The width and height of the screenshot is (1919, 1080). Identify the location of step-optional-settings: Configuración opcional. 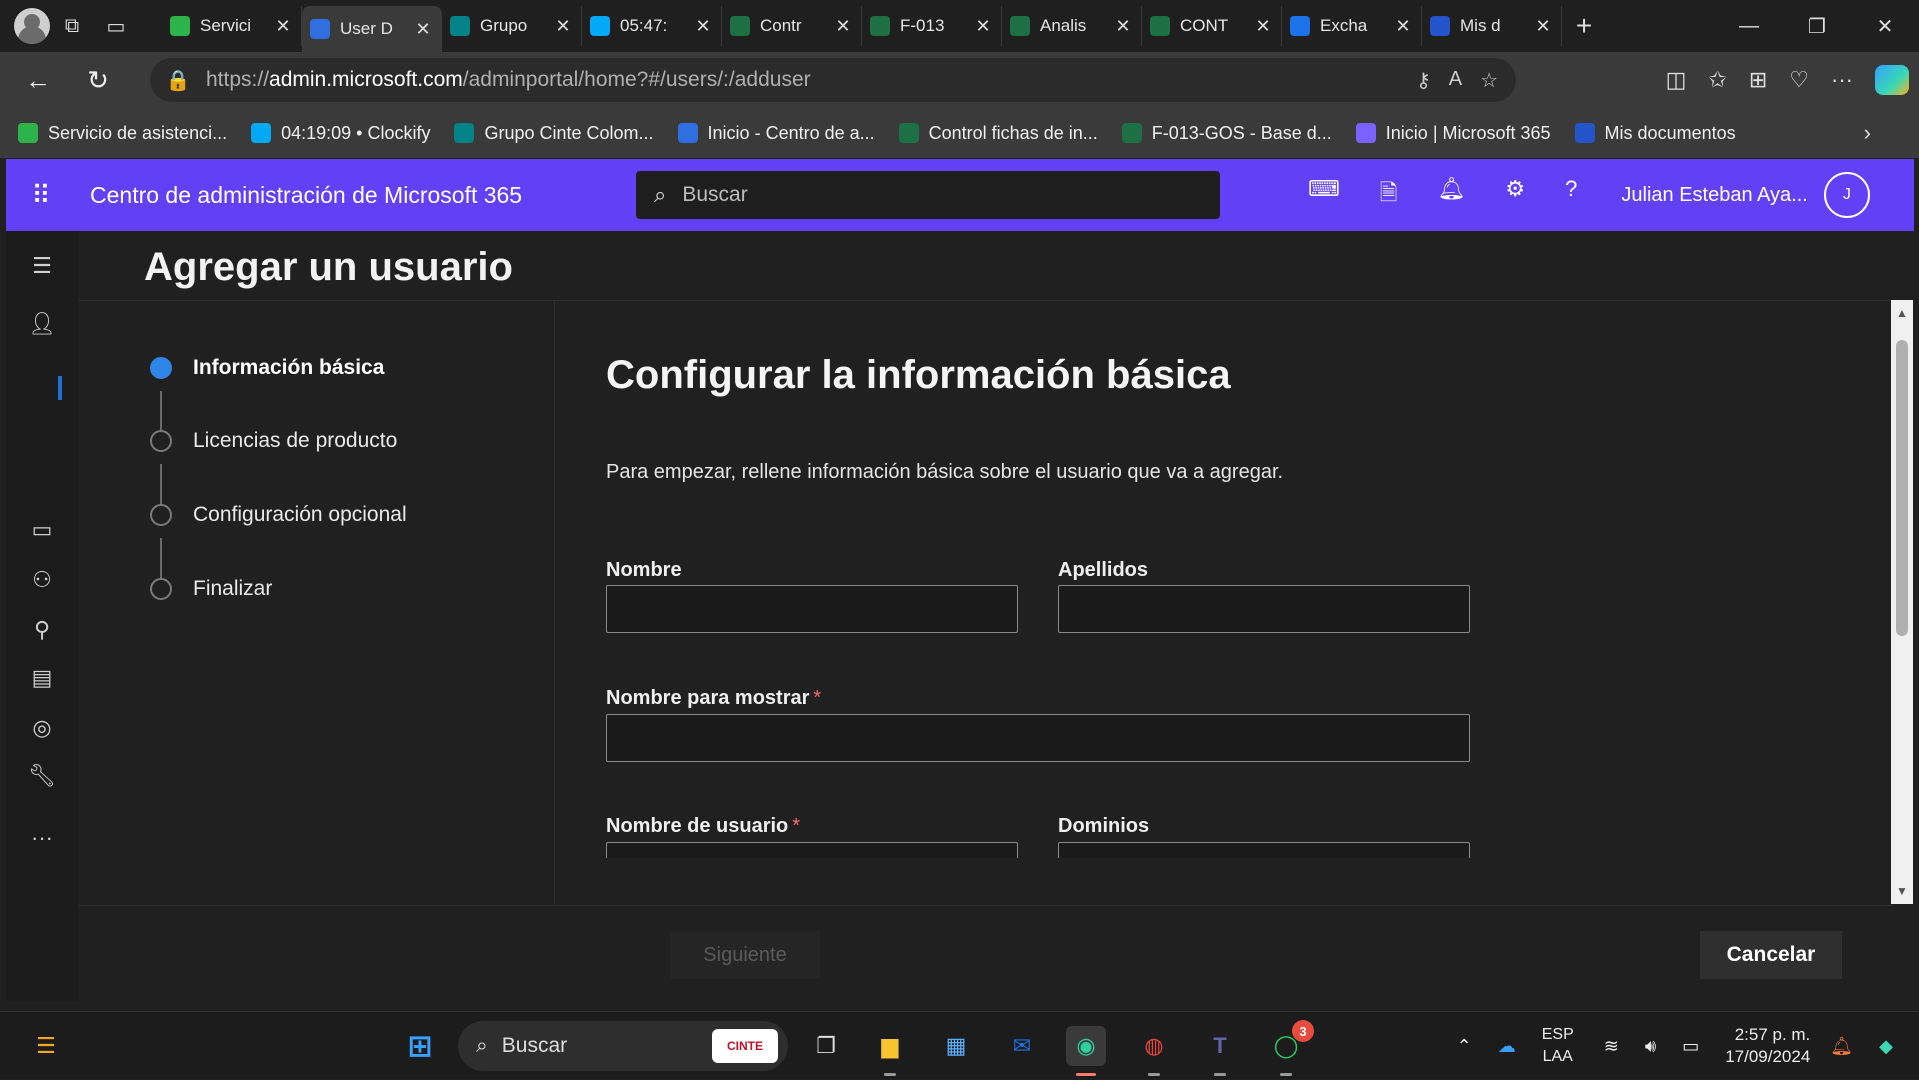
(278, 515).